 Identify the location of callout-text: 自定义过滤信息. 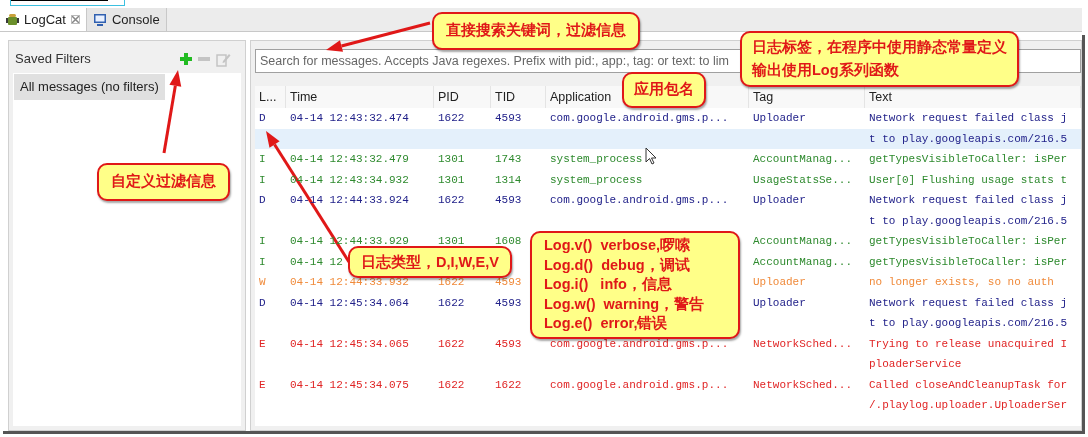
(163, 181).